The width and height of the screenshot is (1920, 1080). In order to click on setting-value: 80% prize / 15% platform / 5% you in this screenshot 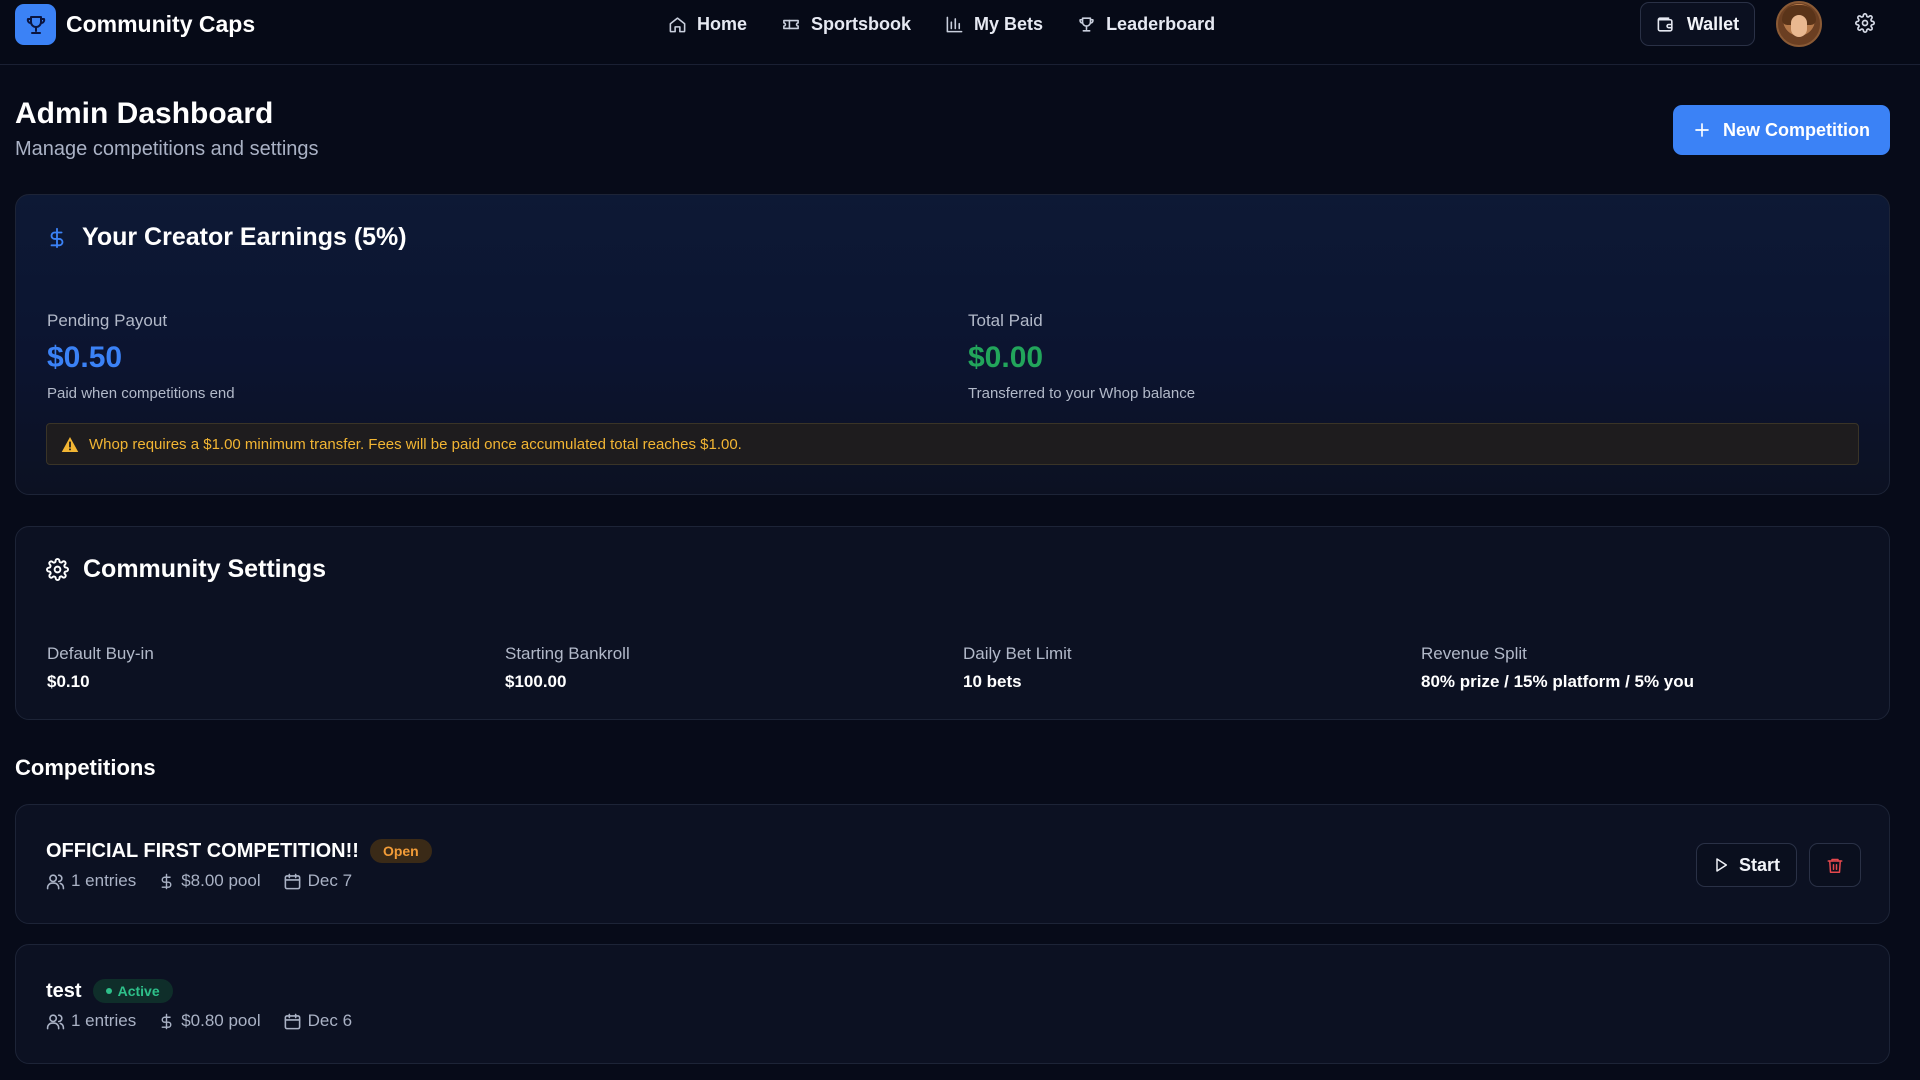, I will do `click(1558, 681)`.